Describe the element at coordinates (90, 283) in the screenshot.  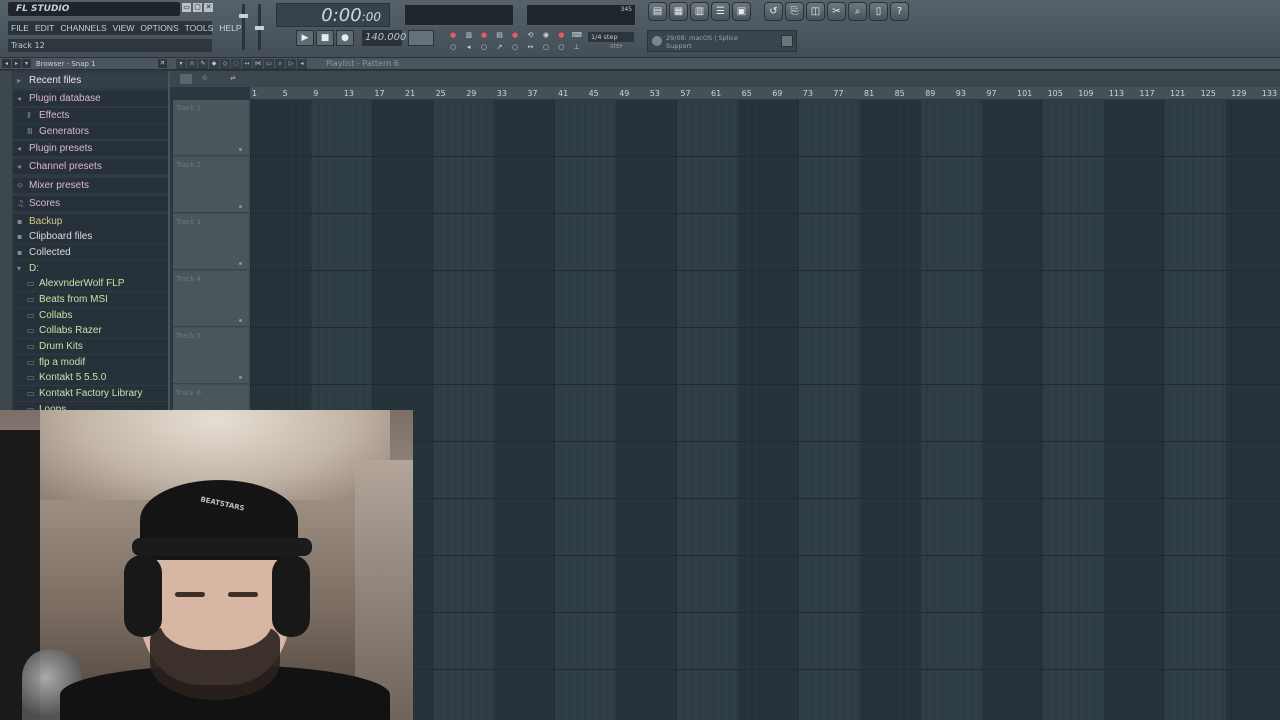
I see `browser-item: ▭ AlexvnderWolf FLP` at that location.